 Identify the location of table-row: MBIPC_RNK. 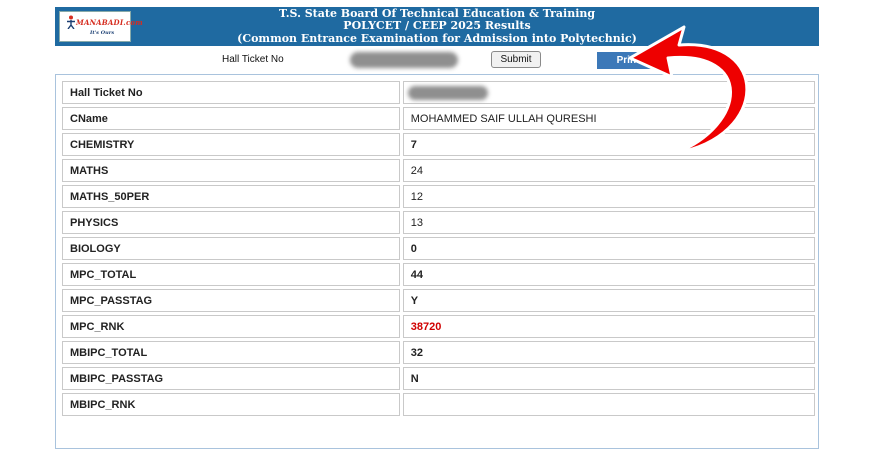
(438, 404).